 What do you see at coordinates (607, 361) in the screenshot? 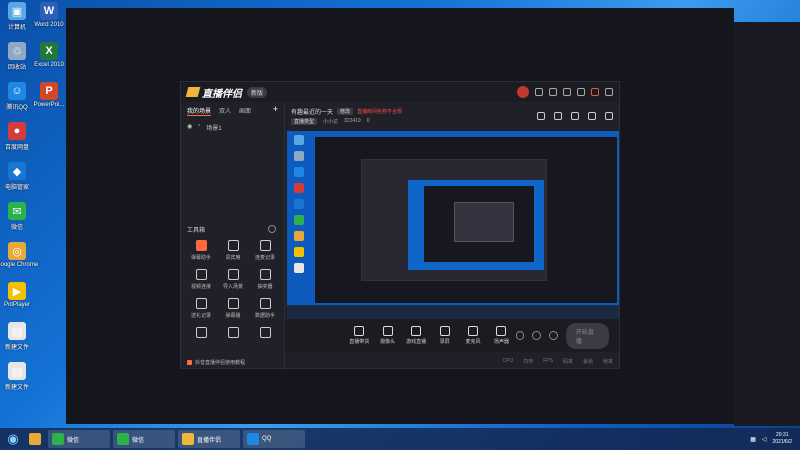
I see `status-metric: 帧率` at bounding box center [607, 361].